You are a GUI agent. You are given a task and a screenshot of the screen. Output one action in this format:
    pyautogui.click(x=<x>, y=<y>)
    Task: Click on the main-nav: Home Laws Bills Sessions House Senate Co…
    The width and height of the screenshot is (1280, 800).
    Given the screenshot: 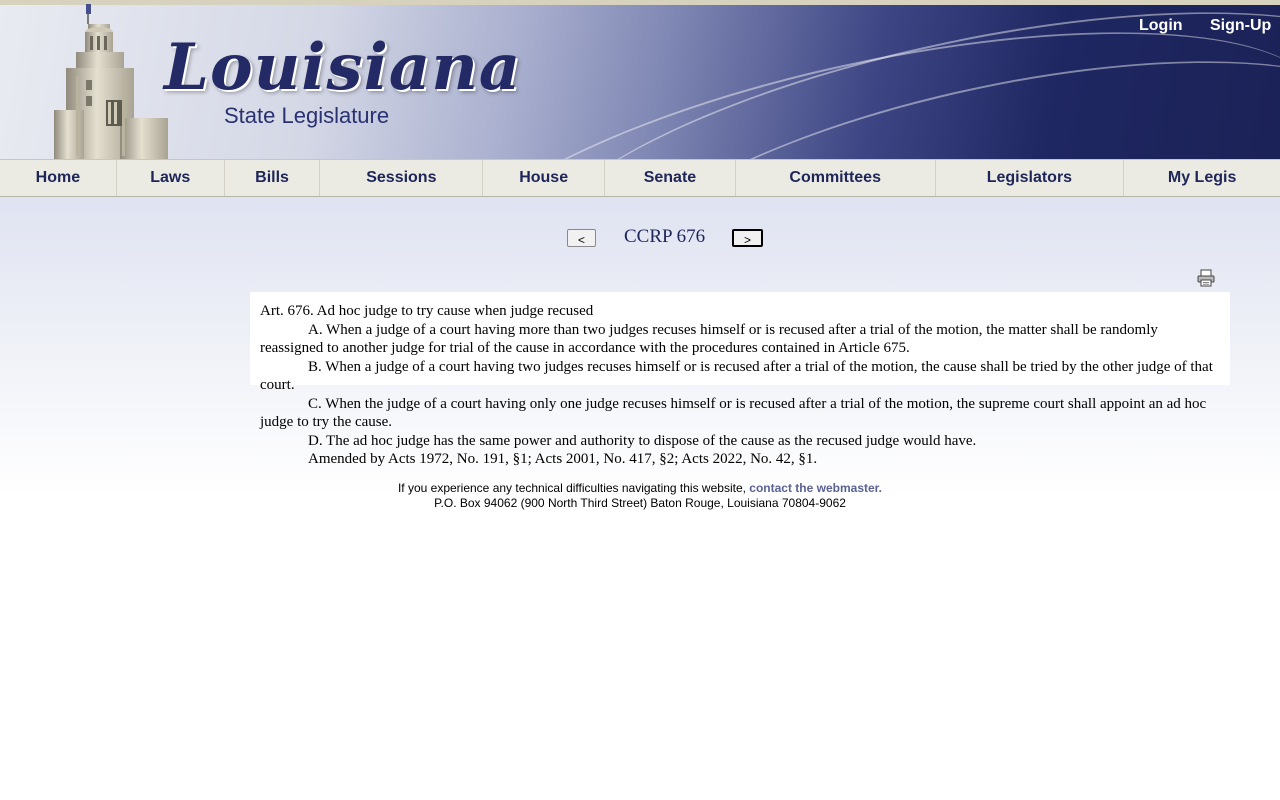 What is the action you would take?
    pyautogui.click(x=640, y=178)
    